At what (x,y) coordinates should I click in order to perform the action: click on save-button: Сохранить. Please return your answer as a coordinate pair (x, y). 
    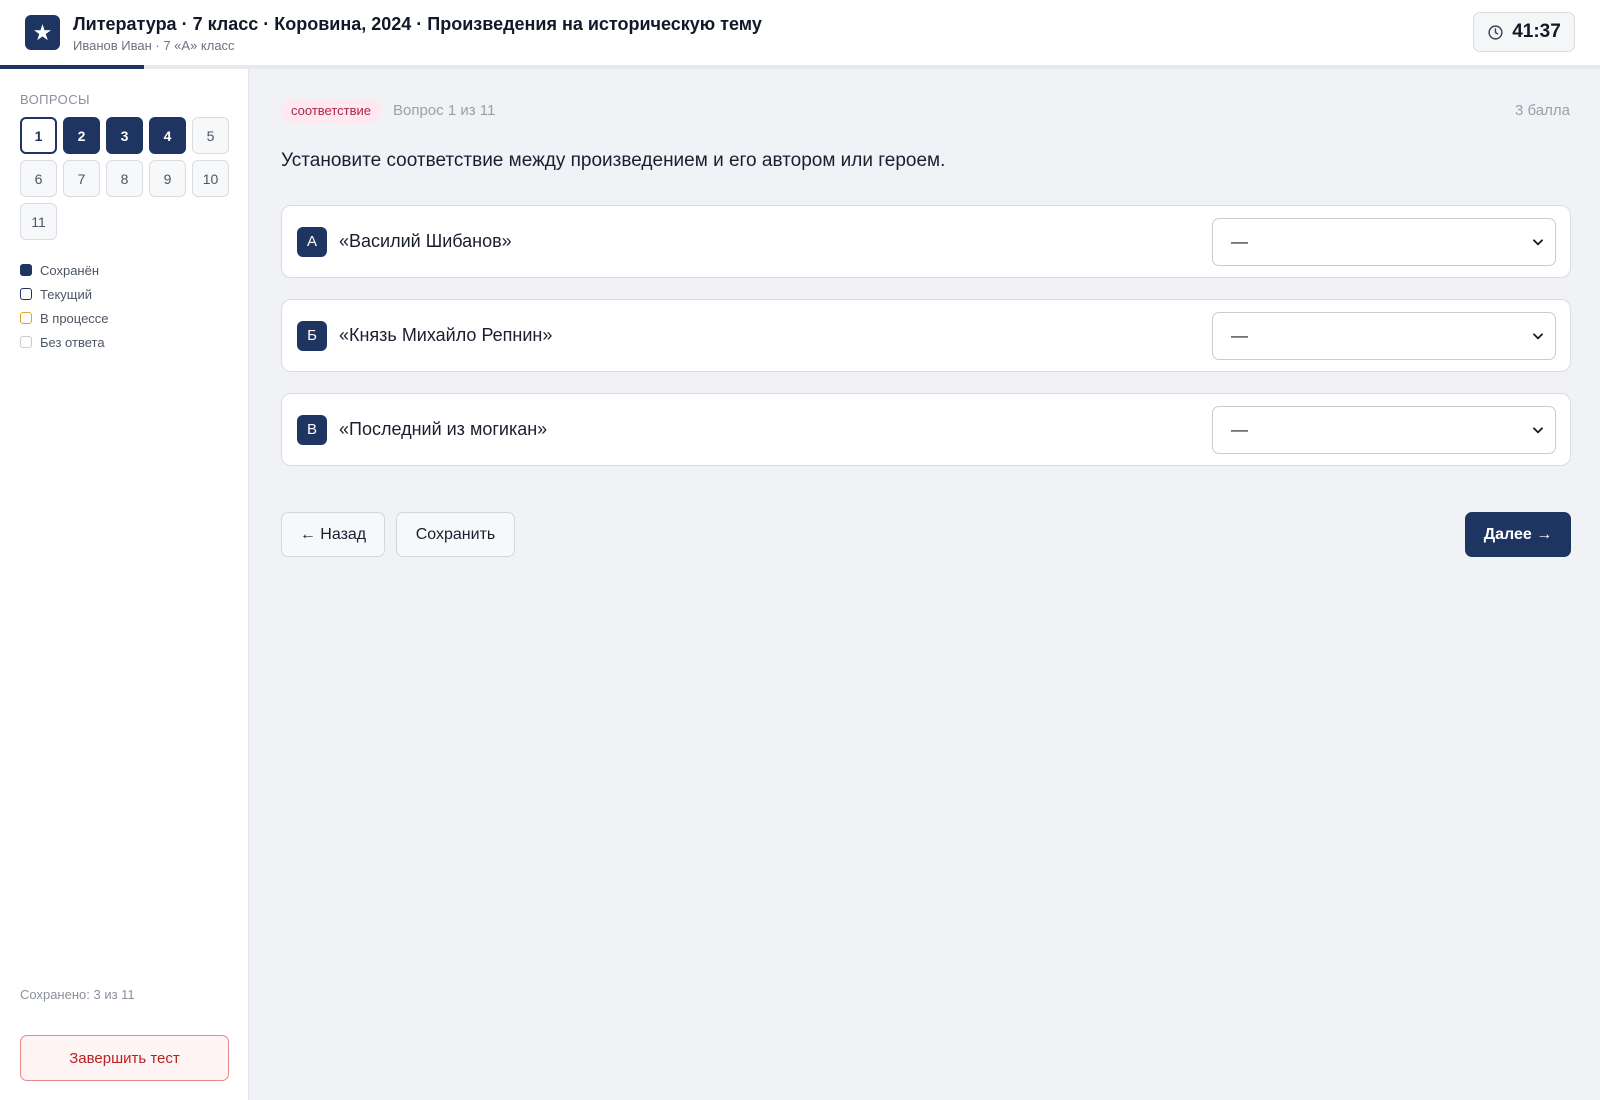
    Looking at the image, I should click on (455, 534).